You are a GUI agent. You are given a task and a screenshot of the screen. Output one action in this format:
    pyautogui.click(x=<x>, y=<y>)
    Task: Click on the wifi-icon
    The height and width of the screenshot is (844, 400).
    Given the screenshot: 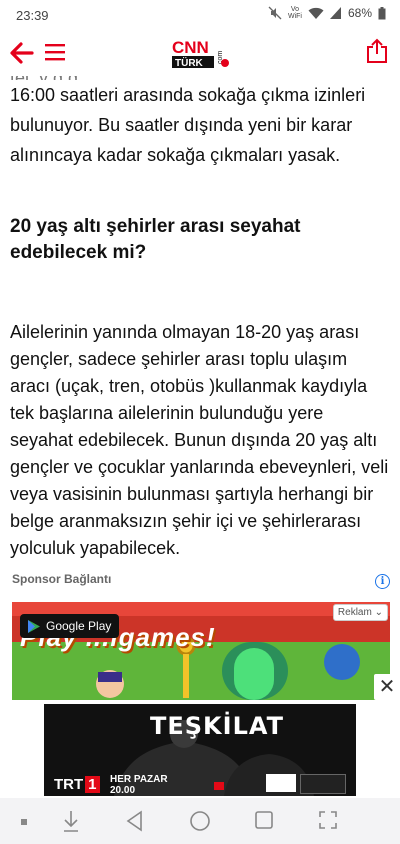 What is the action you would take?
    pyautogui.click(x=316, y=13)
    